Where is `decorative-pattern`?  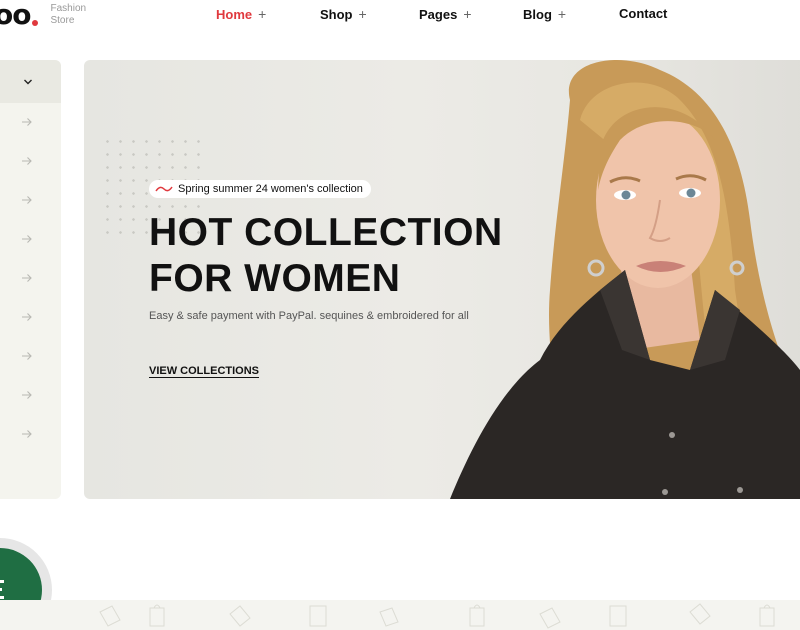 decorative-pattern is located at coordinates (400, 615).